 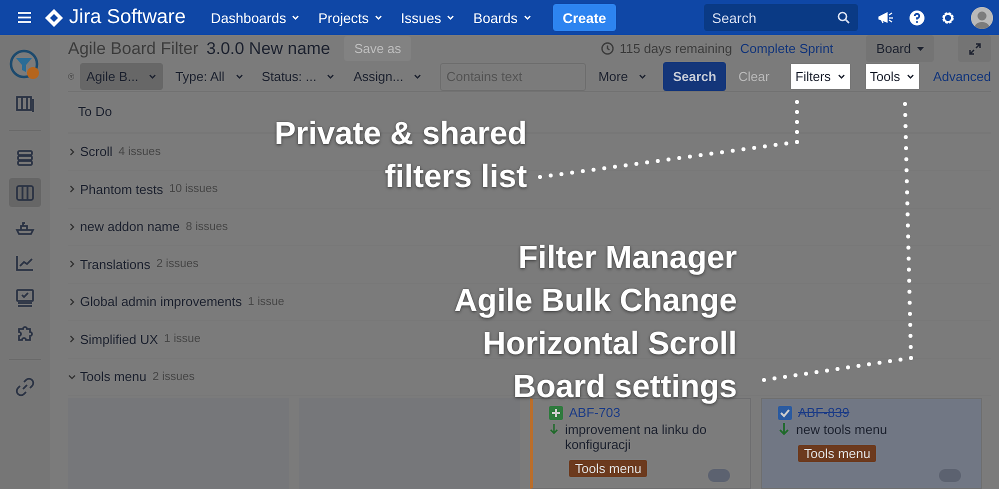 I want to click on brand-name: Jira Software, so click(x=127, y=17).